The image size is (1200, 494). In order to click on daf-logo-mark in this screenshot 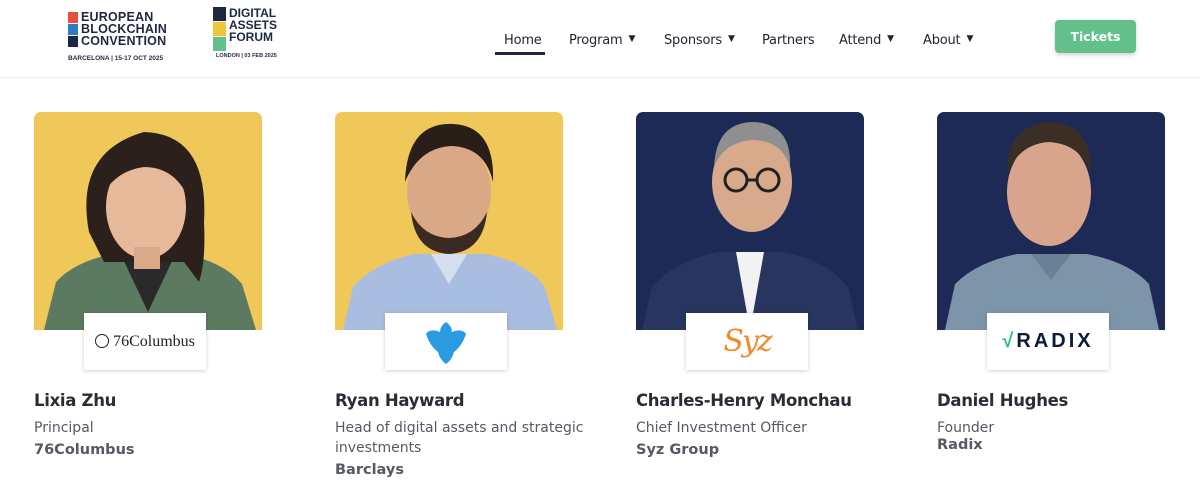, I will do `click(219, 29)`.